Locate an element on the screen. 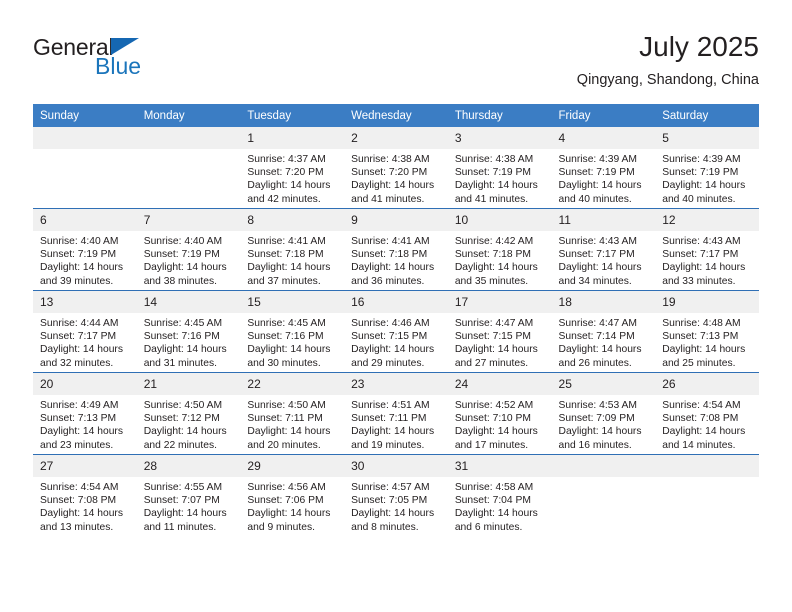 The width and height of the screenshot is (792, 612). daylight-text-line2: and 32 minutes. is located at coordinates (77, 363).